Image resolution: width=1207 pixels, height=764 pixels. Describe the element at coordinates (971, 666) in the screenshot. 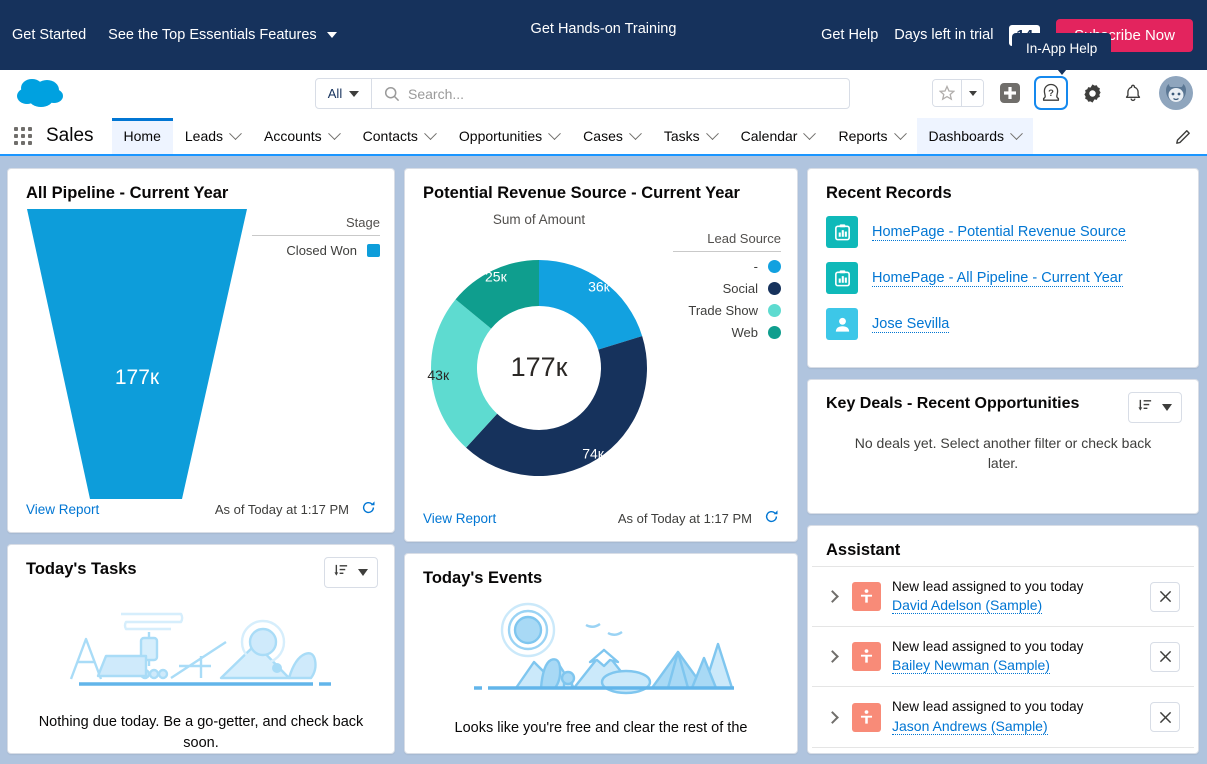

I see `assistant-item-lead-link: Bailey Newman (Sample)` at that location.